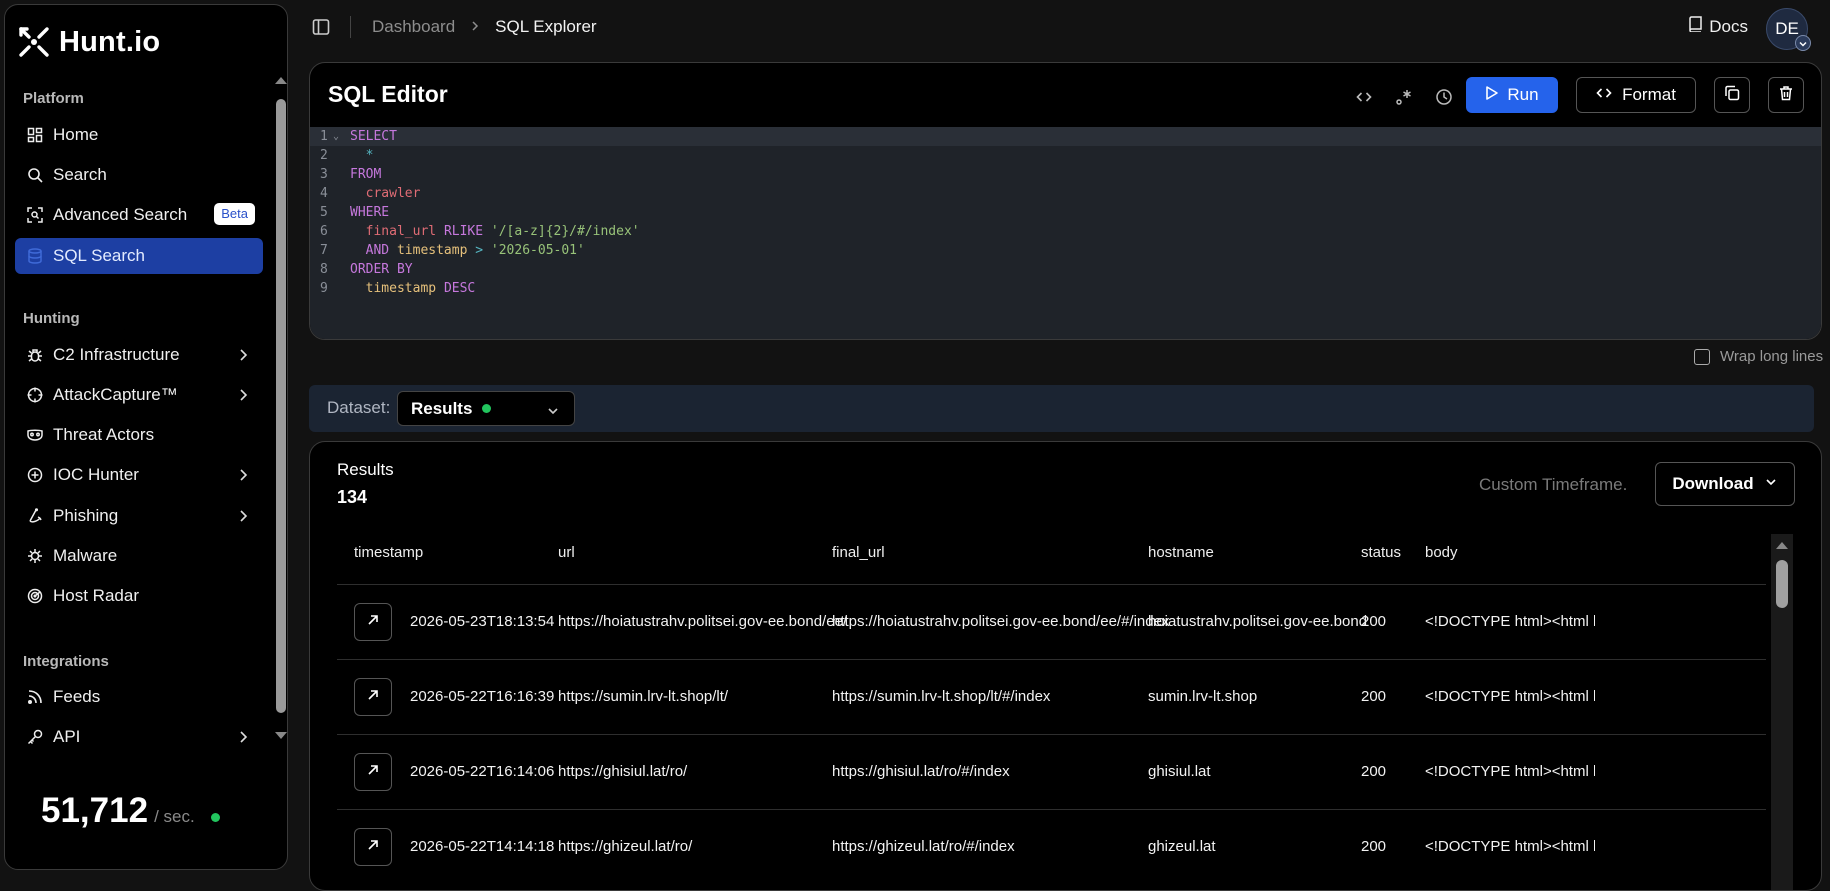 The height and width of the screenshot is (891, 1830). What do you see at coordinates (941, 696) in the screenshot?
I see `cell-final-url: https://sumin.lrv-lt.shop/lt/#/index` at bounding box center [941, 696].